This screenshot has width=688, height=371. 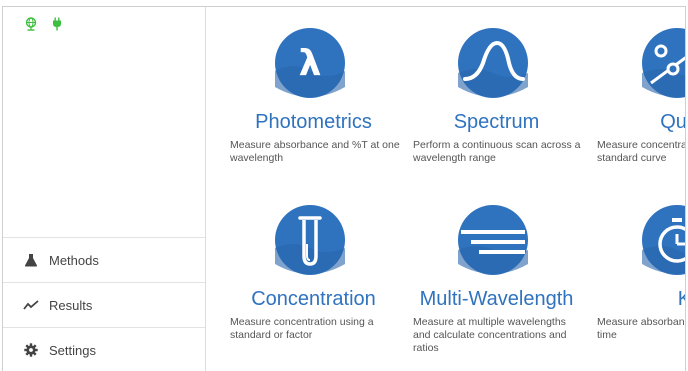 I want to click on svg-text: λ, so click(x=310, y=63).